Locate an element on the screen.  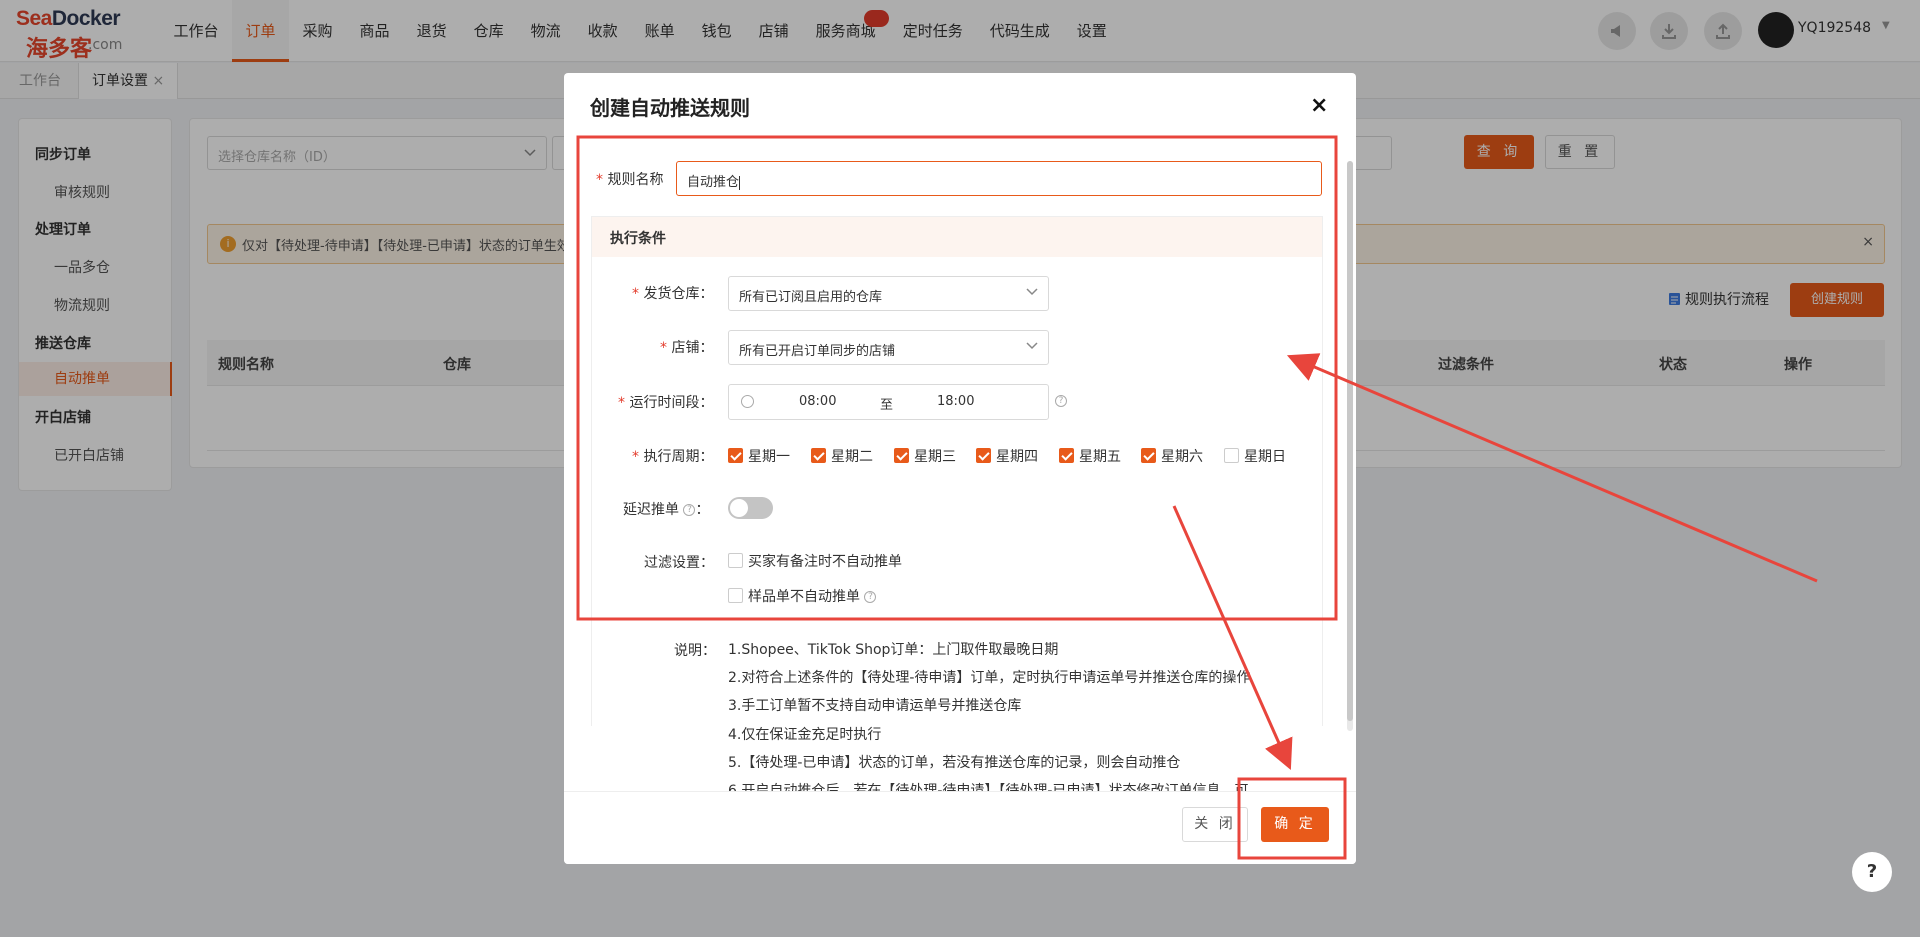
dialog-footer: 关 闭 确 定 is located at coordinates (960, 827).